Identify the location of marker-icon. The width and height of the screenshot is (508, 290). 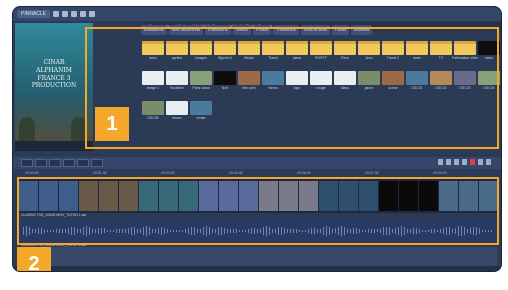
(456, 162).